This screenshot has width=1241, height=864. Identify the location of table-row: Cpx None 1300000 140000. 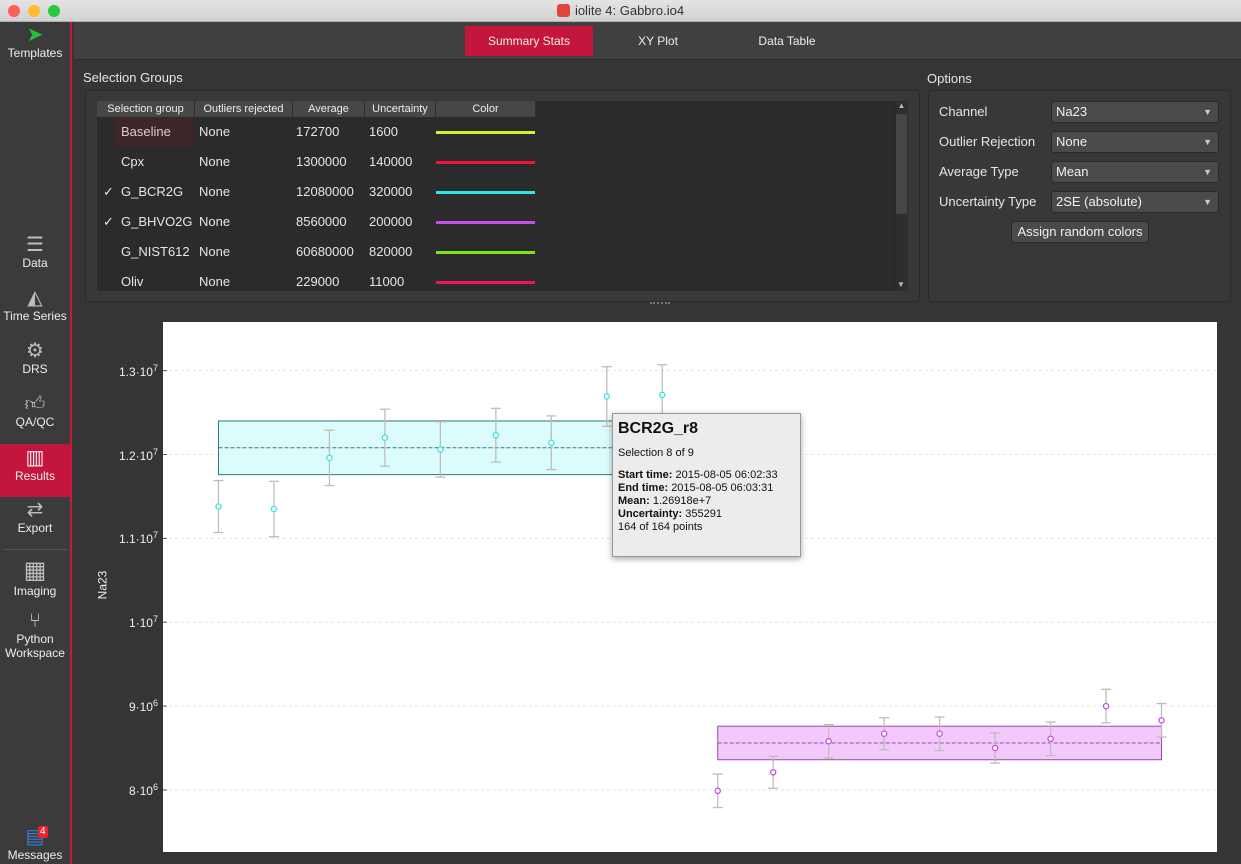
(502, 162).